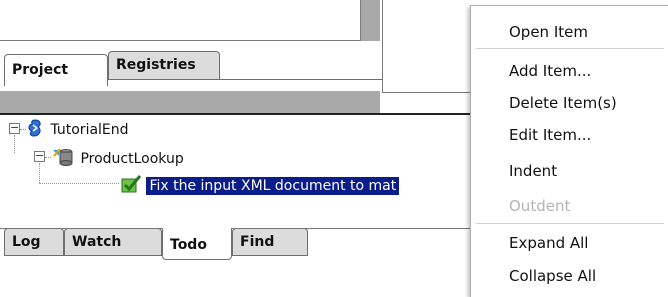  I want to click on todo-check-icon, so click(131, 186).